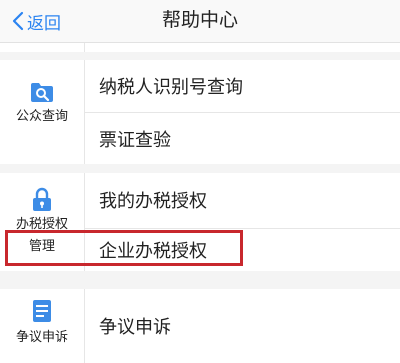  What do you see at coordinates (124, 248) in the screenshot?
I see `highlight-box` at bounding box center [124, 248].